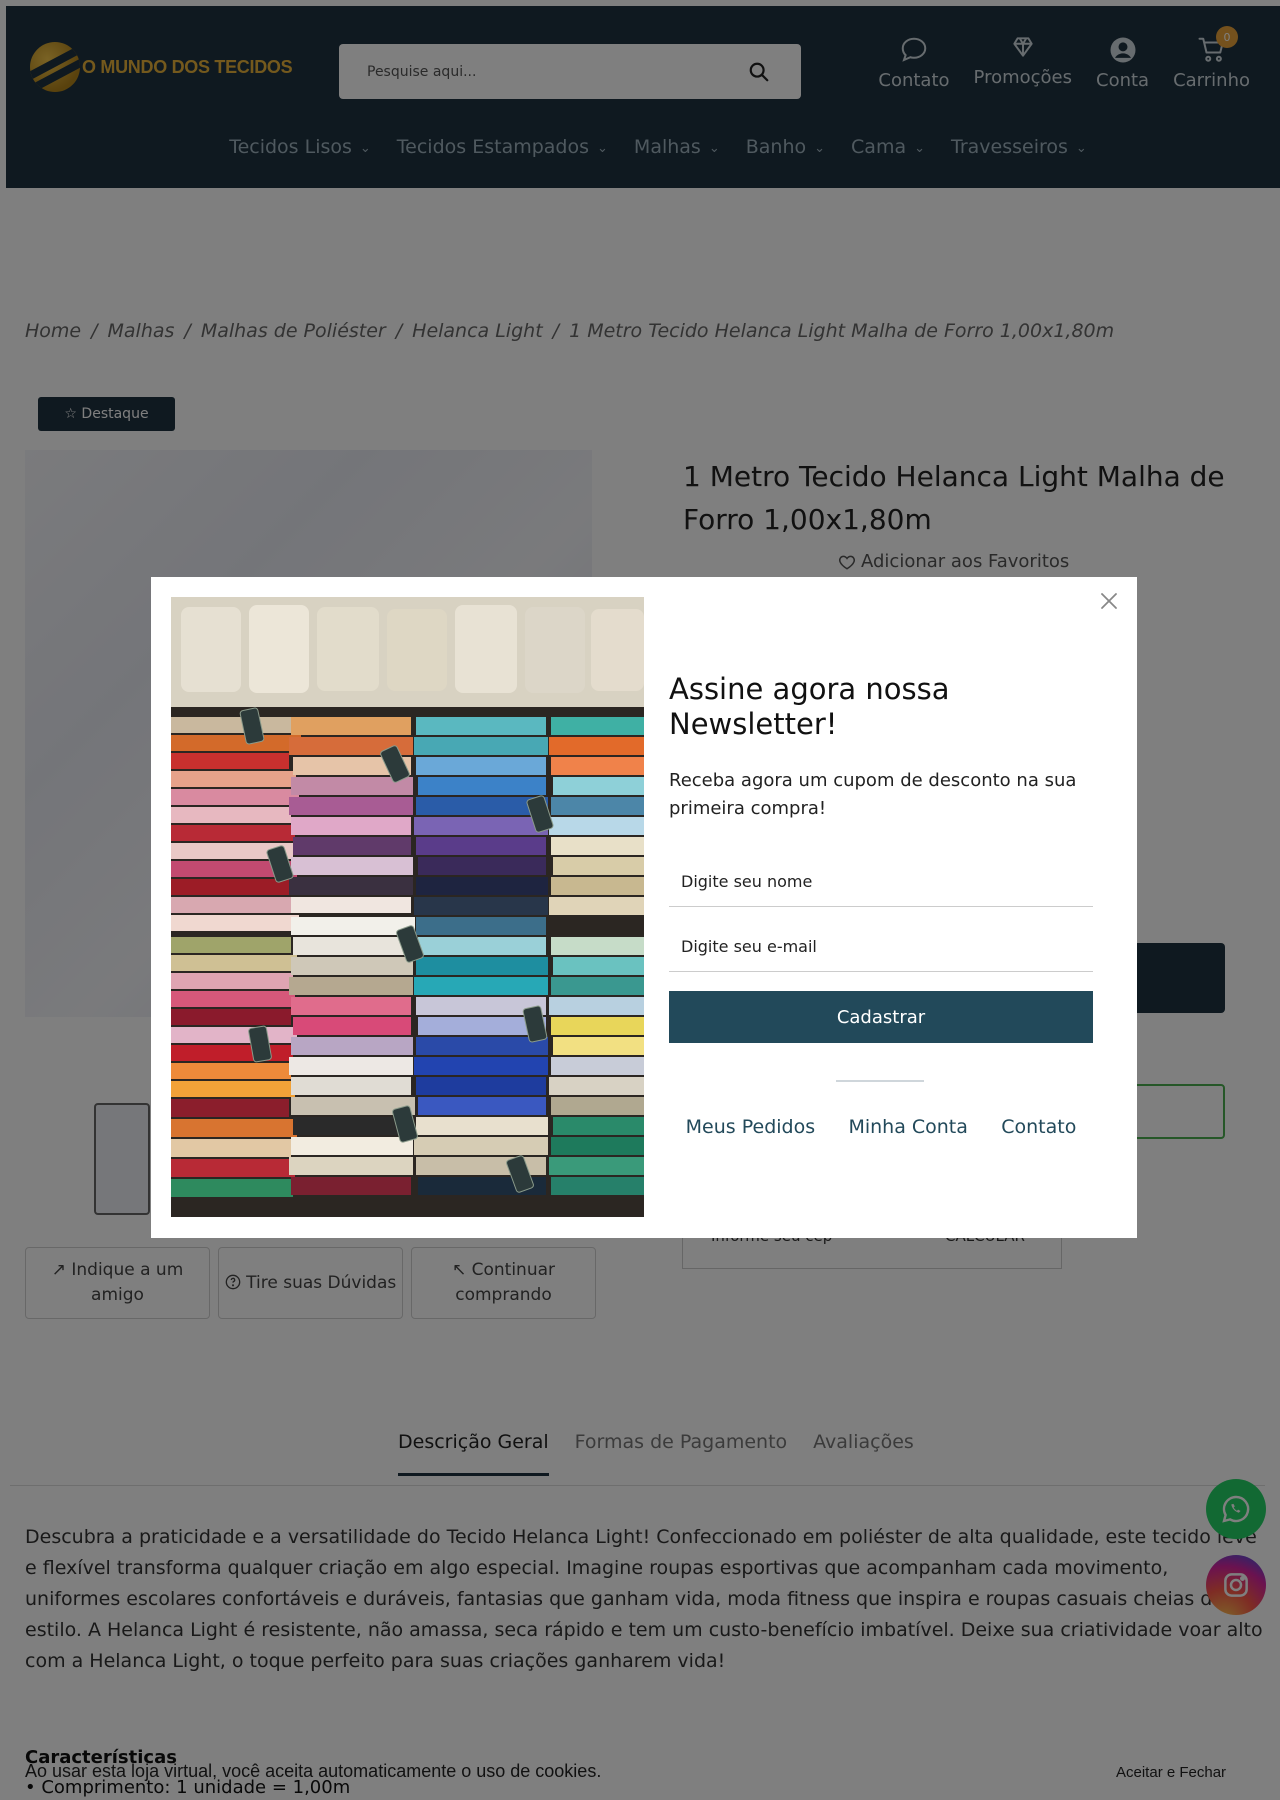 The height and width of the screenshot is (1800, 1280). I want to click on cookie-accept-button: Aceitar e Fechar, so click(1171, 1772).